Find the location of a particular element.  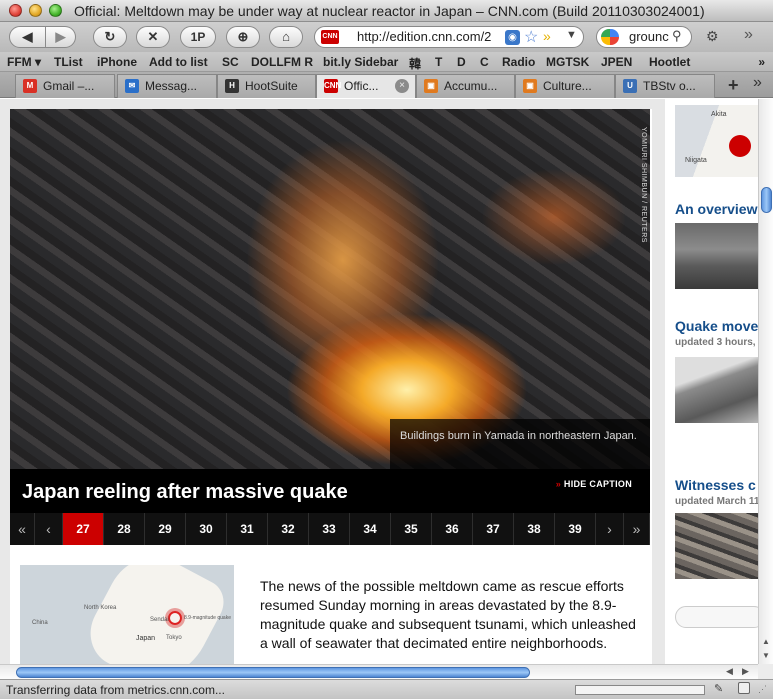

search-field: grounc ⚲ is located at coordinates (644, 37).